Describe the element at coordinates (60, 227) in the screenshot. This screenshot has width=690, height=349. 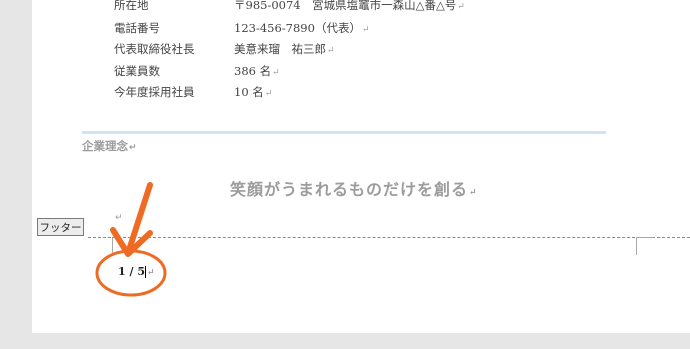
I see `footer-tab: フッター` at that location.